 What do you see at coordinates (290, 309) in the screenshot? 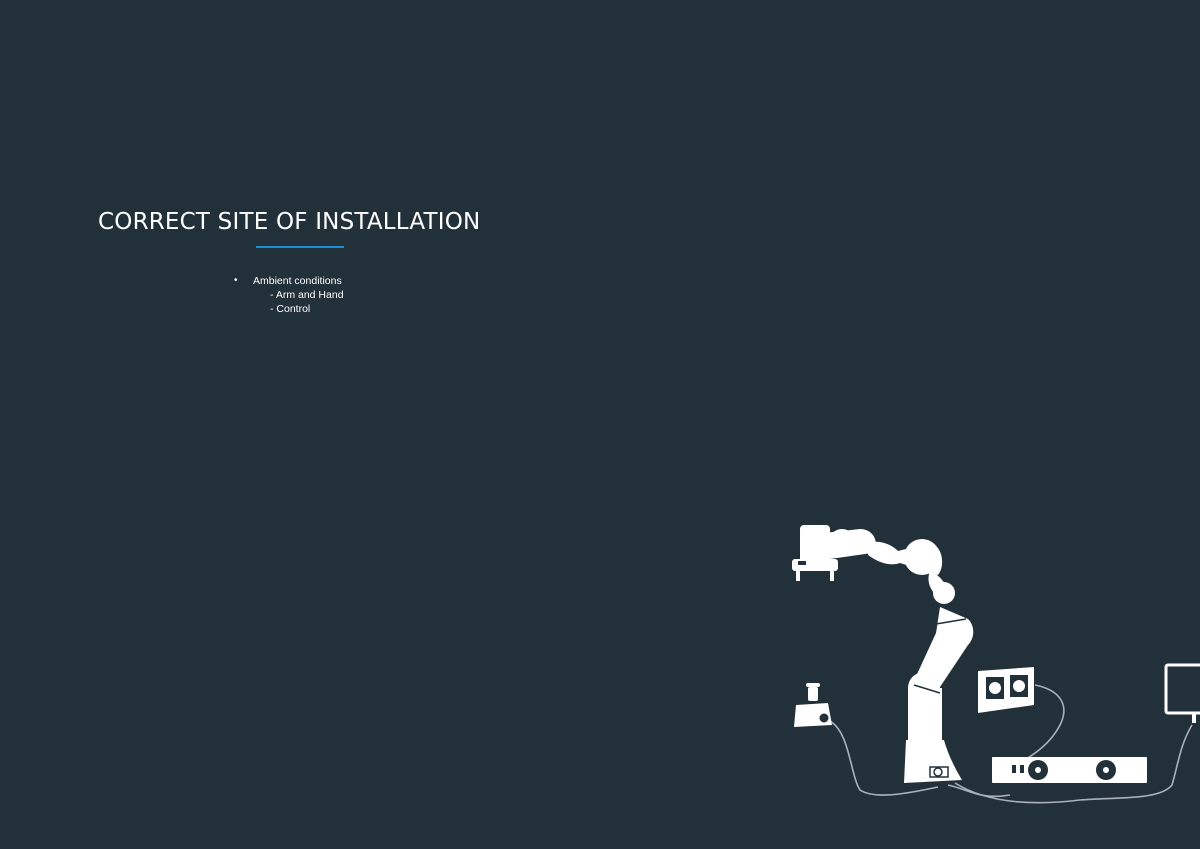
I see `sub-item-control: - Control` at bounding box center [290, 309].